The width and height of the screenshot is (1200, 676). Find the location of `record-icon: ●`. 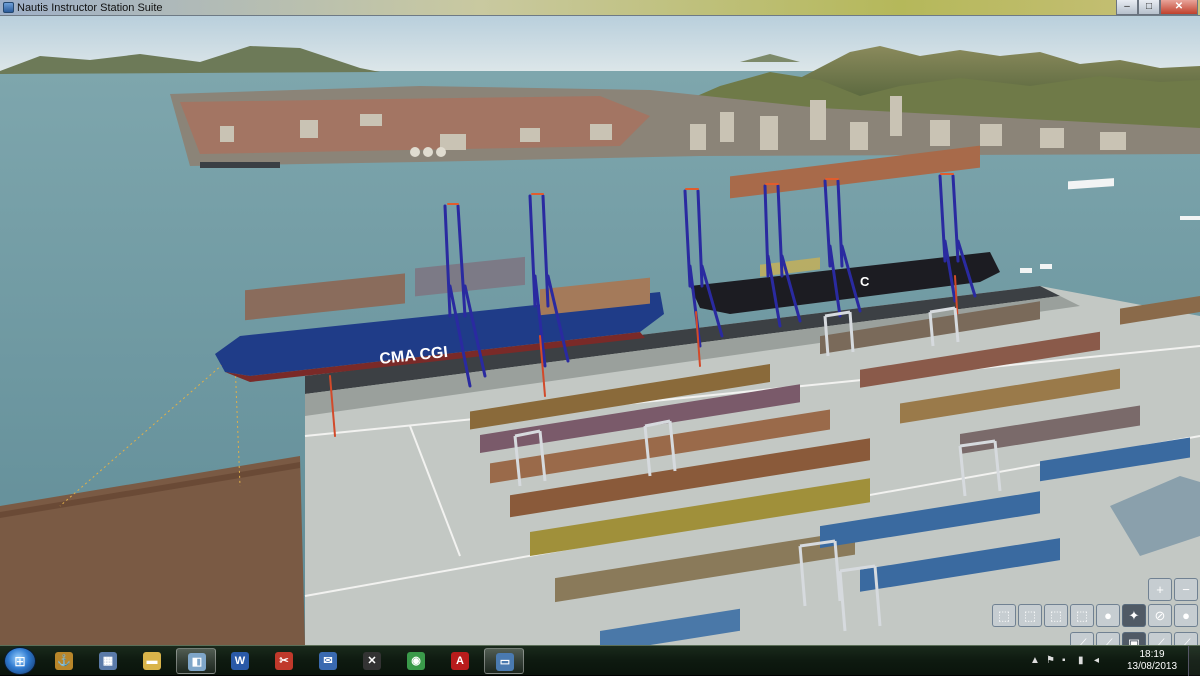

record-icon: ● is located at coordinates (1186, 615).